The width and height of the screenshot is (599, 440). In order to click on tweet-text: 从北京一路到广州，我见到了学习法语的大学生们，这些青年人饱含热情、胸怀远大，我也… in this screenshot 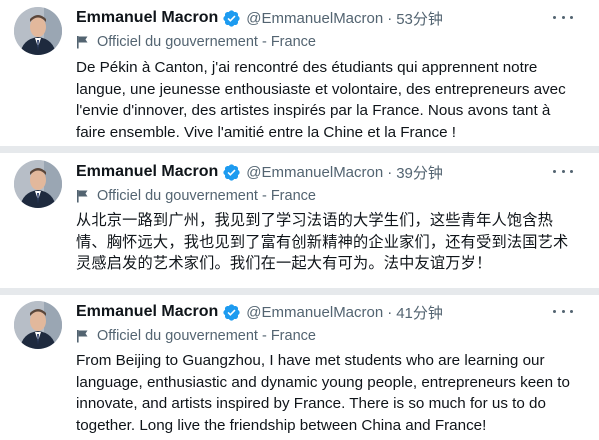, I will do `click(322, 242)`.